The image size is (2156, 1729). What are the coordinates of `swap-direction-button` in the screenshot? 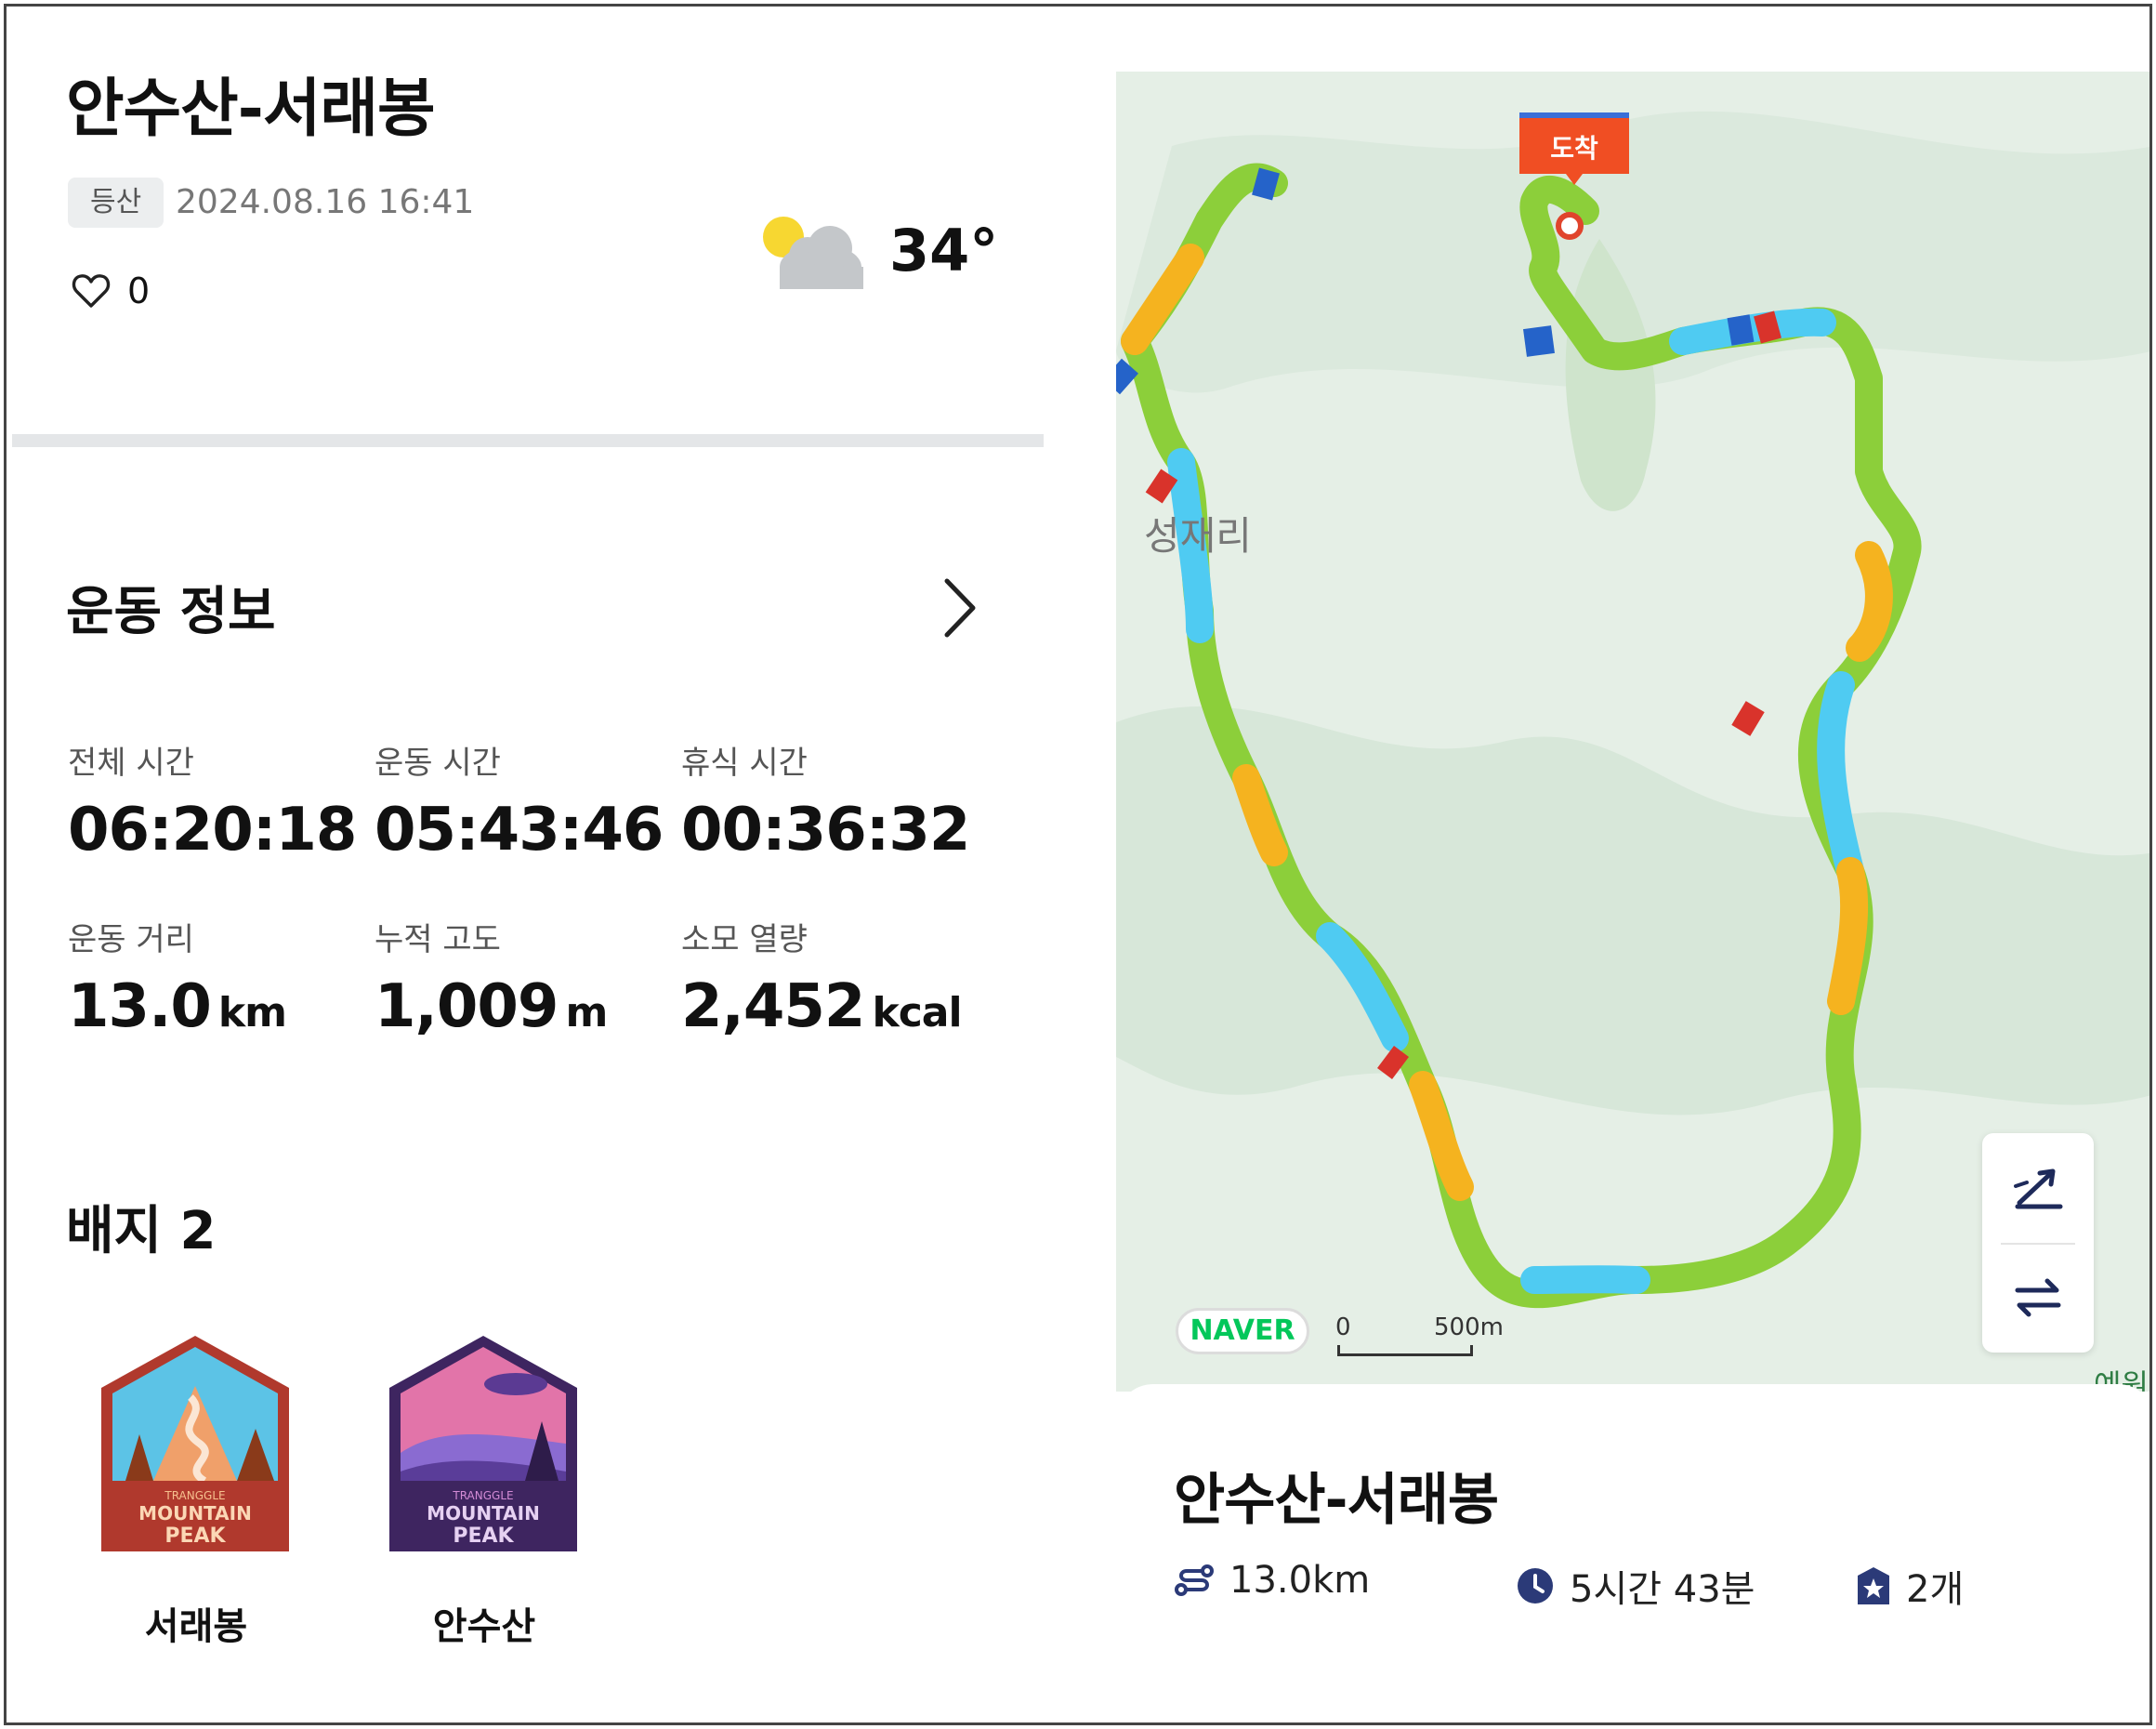 It's located at (2038, 1298).